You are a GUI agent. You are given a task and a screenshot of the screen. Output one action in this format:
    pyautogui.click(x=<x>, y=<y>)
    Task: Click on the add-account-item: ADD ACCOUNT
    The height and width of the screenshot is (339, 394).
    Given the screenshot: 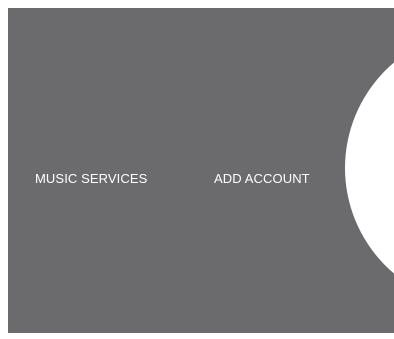 What is the action you would take?
    pyautogui.click(x=262, y=178)
    